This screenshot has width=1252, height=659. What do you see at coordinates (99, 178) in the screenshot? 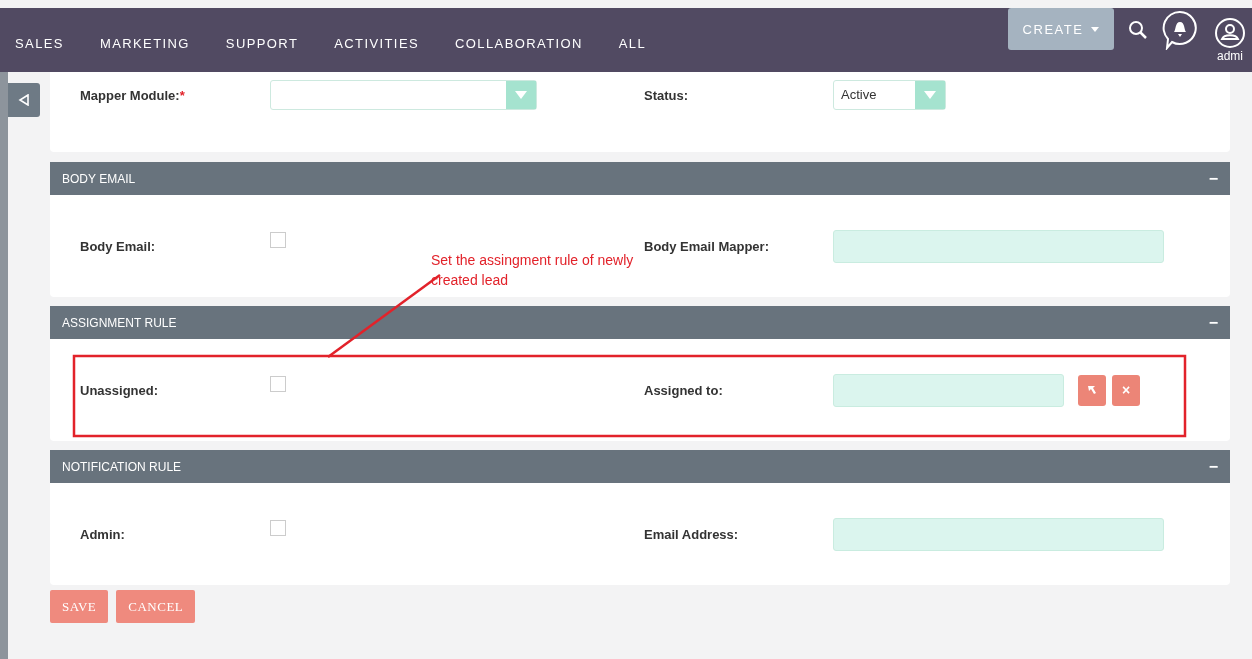
I see `section-title: BODY EMAIL` at bounding box center [99, 178].